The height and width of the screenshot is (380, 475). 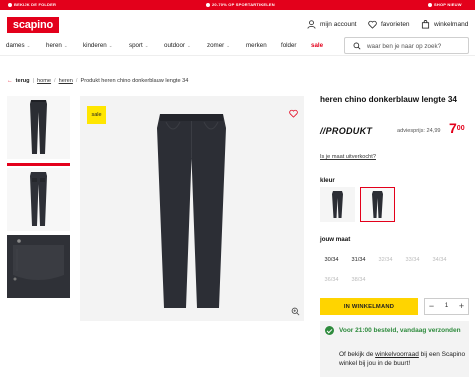 I want to click on advice-price: adviesprijs: 24,99, so click(x=419, y=131).